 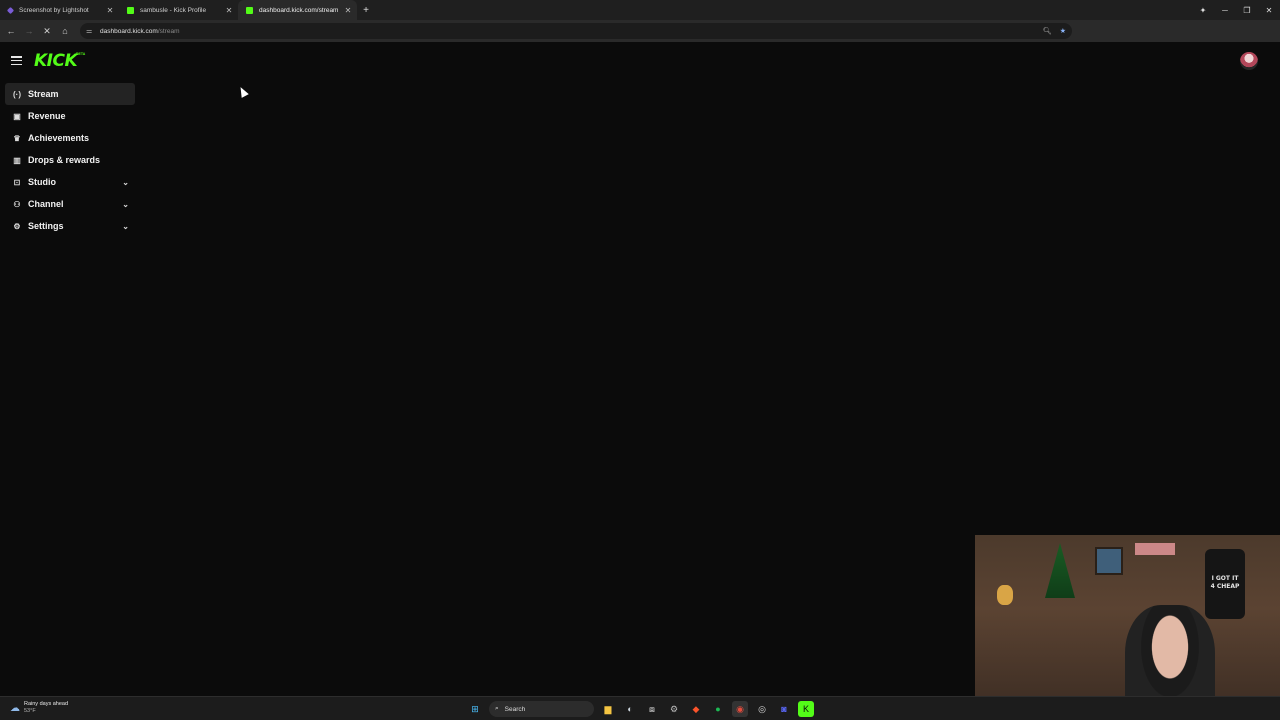 What do you see at coordinates (762, 709) in the screenshot?
I see `obs-icon: ◎` at bounding box center [762, 709].